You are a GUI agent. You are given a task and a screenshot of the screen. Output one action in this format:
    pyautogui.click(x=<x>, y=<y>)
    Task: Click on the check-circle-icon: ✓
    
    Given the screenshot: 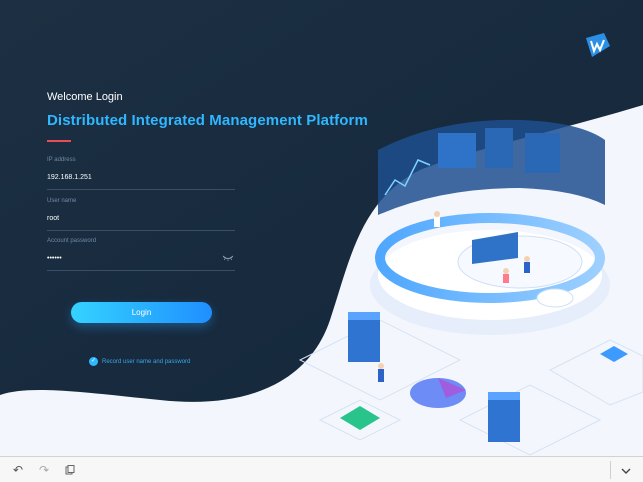 What is the action you would take?
    pyautogui.click(x=93, y=361)
    